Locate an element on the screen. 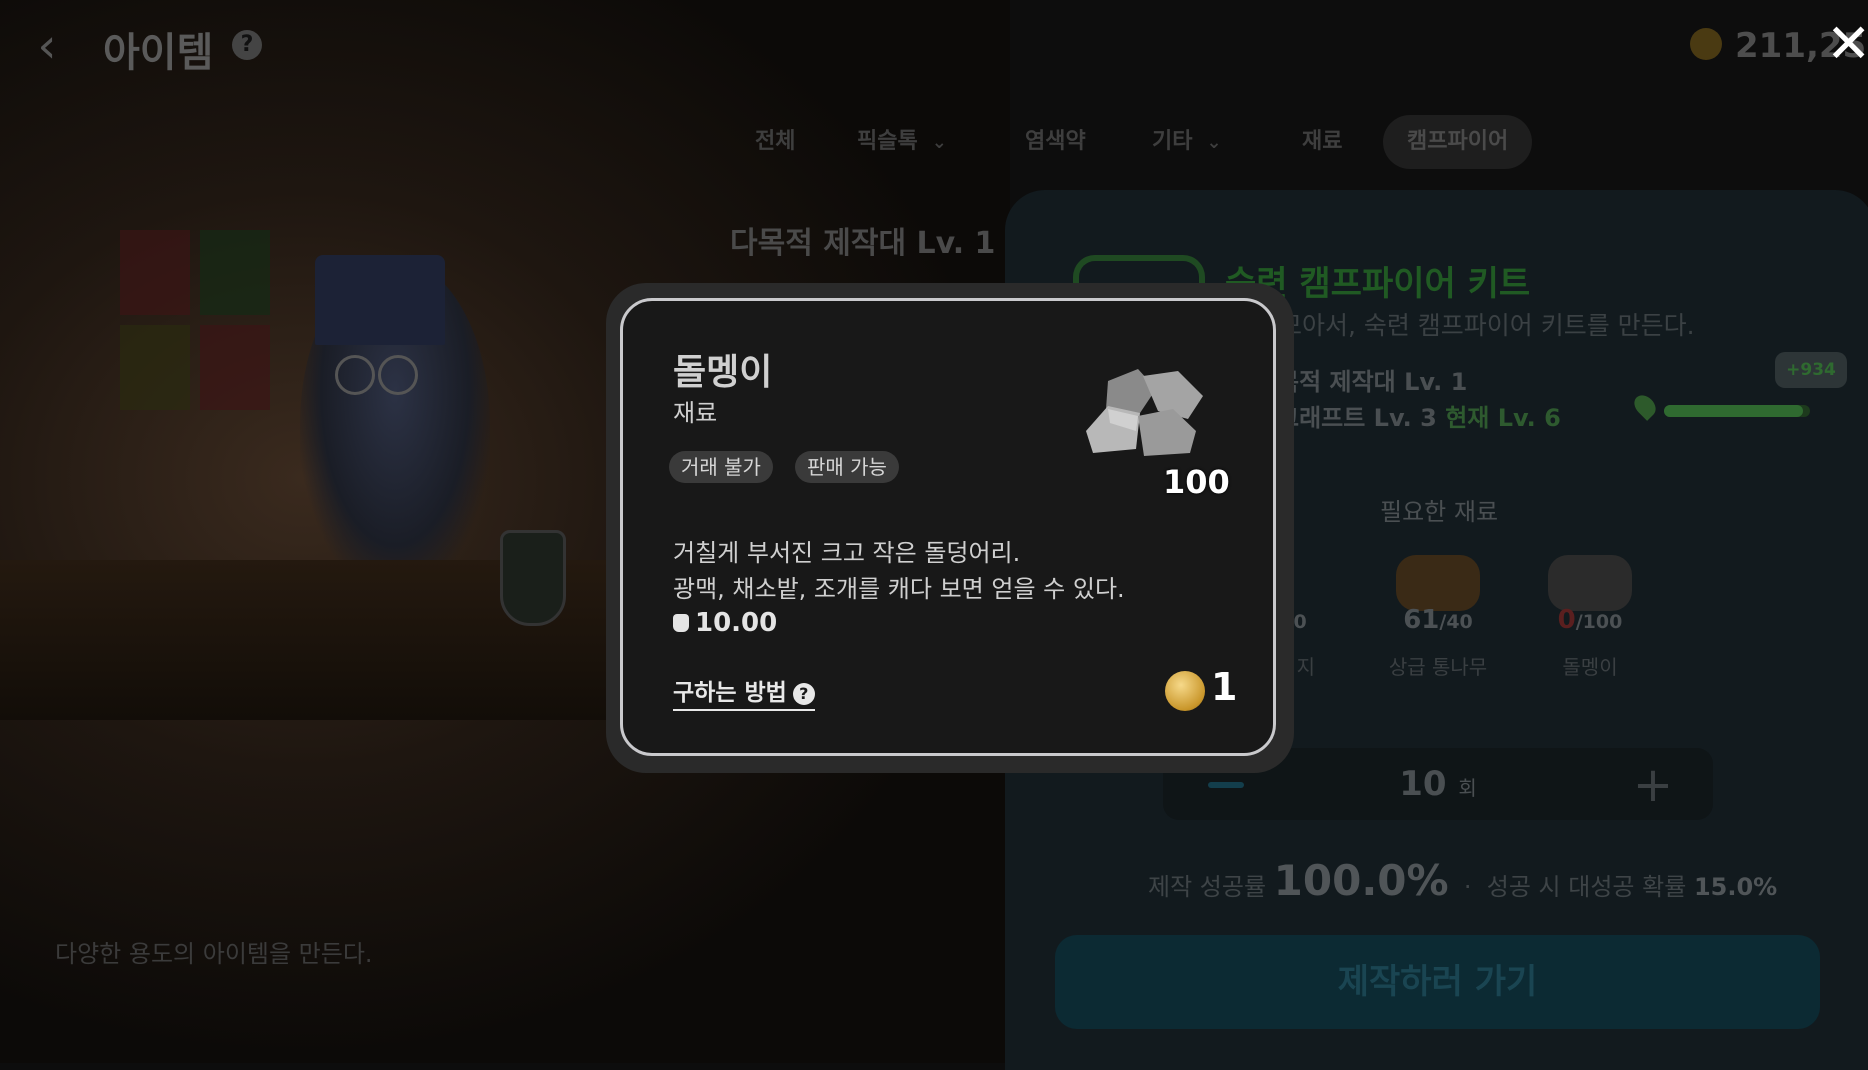 The width and height of the screenshot is (1868, 1070). character-hat is located at coordinates (380, 300).